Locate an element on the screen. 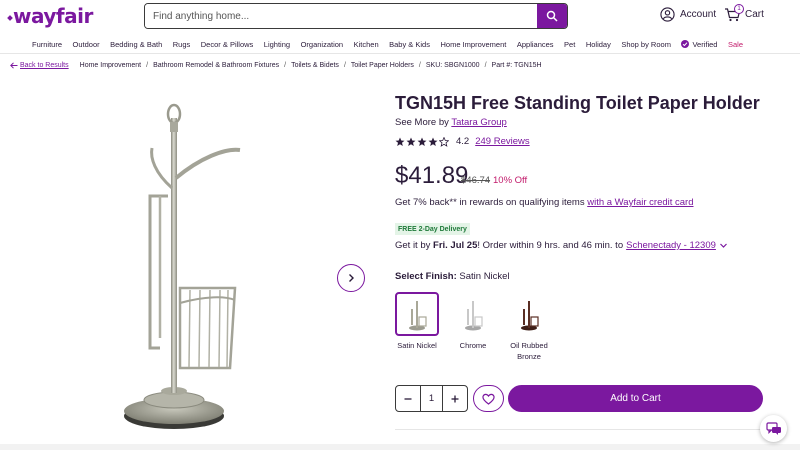 The image size is (800, 450). finish-selected-value: Satin Nickel is located at coordinates (484, 276).